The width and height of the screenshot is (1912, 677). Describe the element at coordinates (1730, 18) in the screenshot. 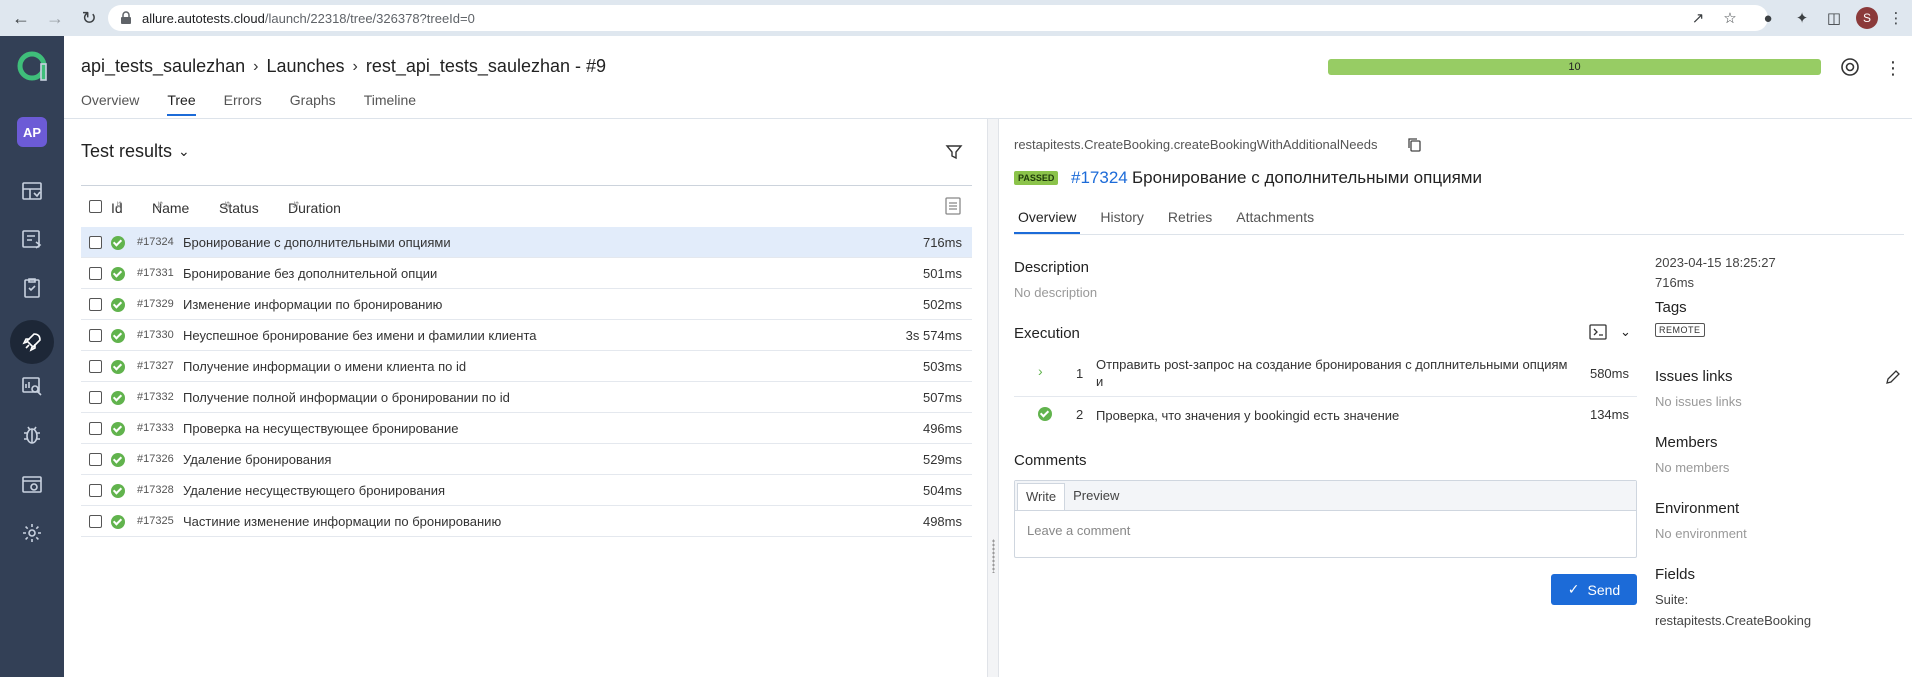

I see `bookmark-star-icon: ☆` at that location.